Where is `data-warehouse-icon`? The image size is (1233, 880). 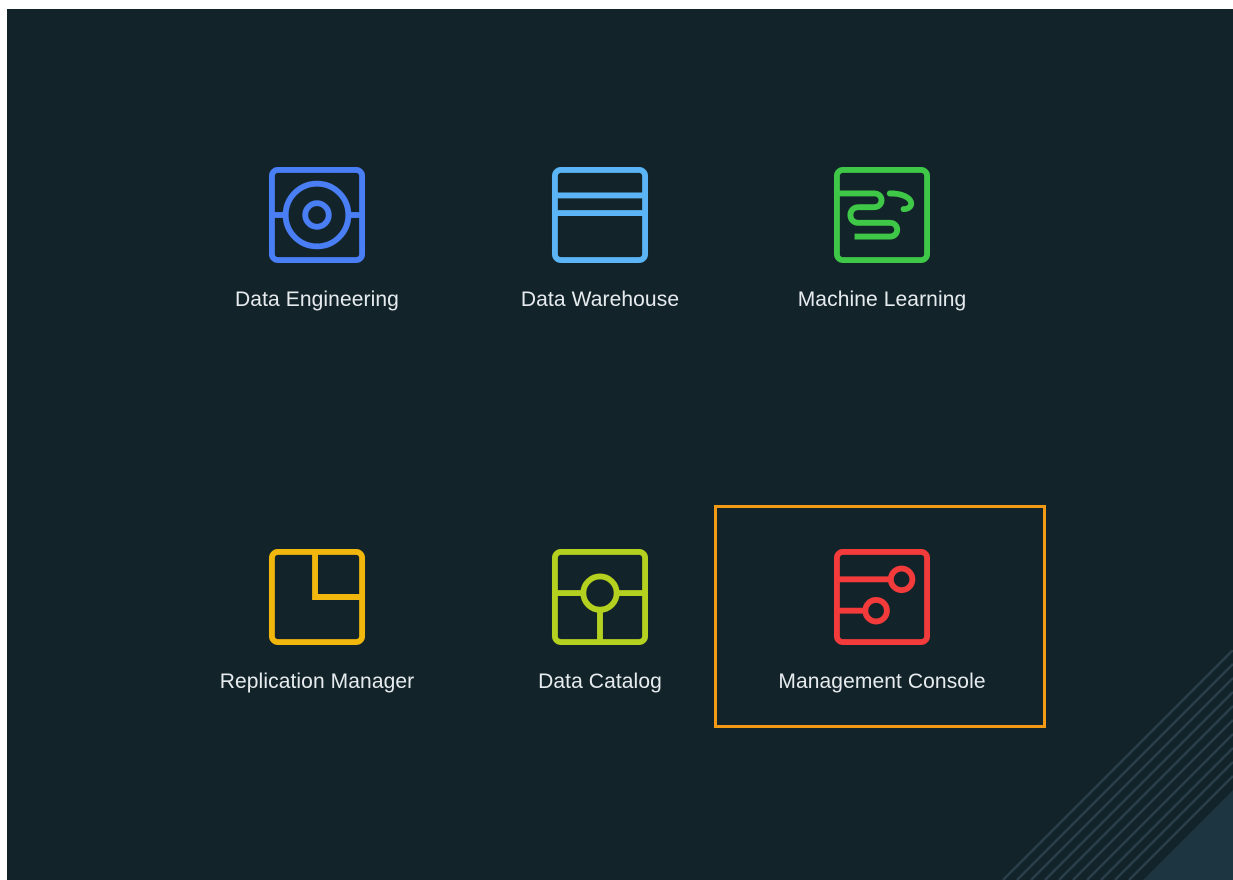
data-warehouse-icon is located at coordinates (600, 215).